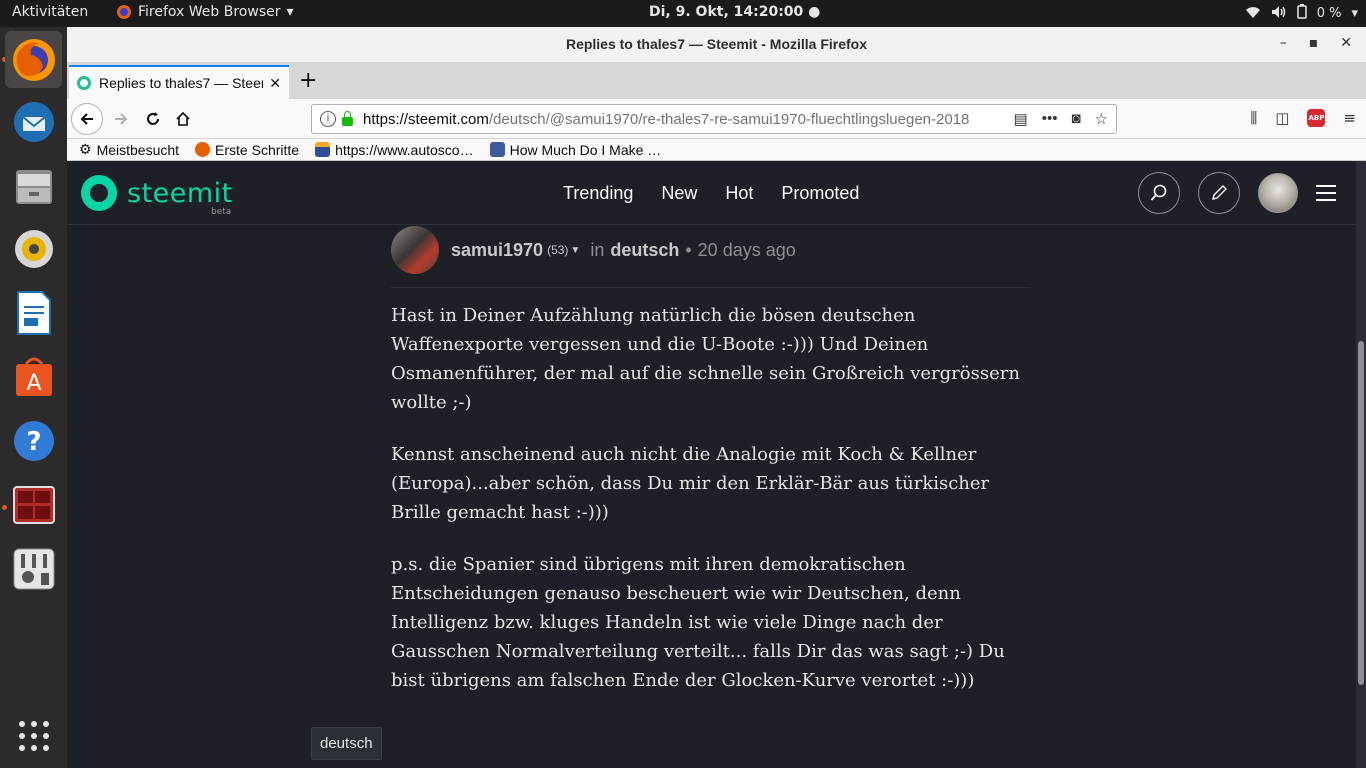 Image resolution: width=1366 pixels, height=768 pixels. What do you see at coordinates (1050, 119) in the screenshot?
I see `page-actions-icon: •••` at bounding box center [1050, 119].